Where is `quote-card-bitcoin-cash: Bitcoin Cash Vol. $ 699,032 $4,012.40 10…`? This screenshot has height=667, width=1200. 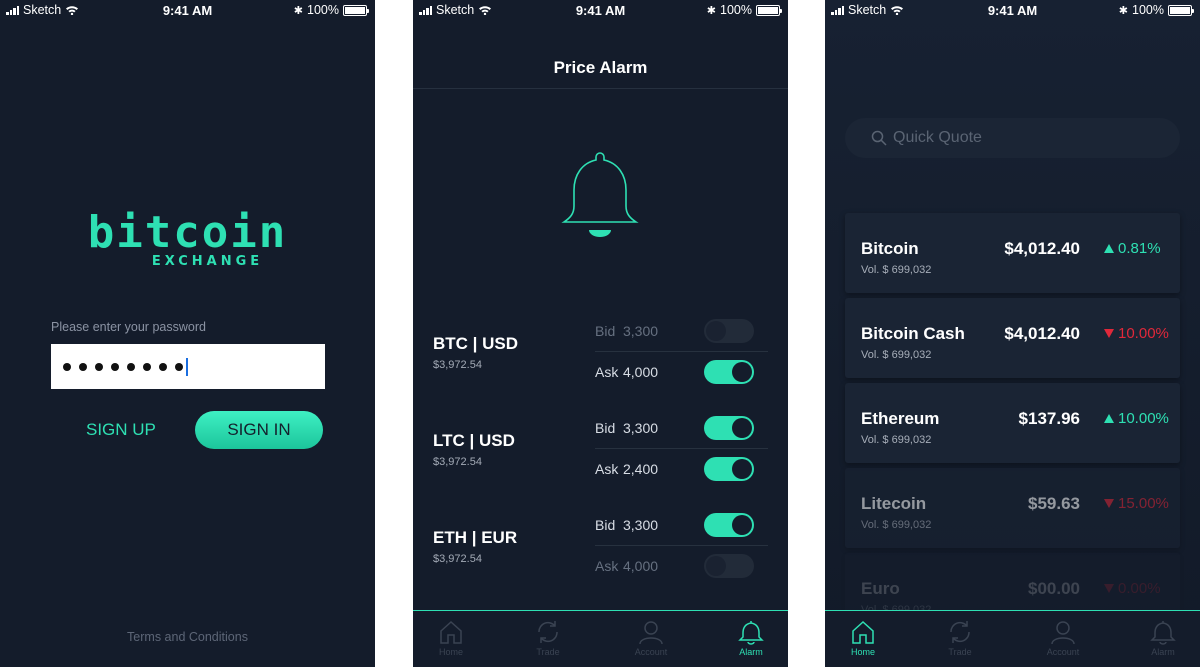 quote-card-bitcoin-cash: Bitcoin Cash Vol. $ 699,032 $4,012.40 10… is located at coordinates (1012, 338).